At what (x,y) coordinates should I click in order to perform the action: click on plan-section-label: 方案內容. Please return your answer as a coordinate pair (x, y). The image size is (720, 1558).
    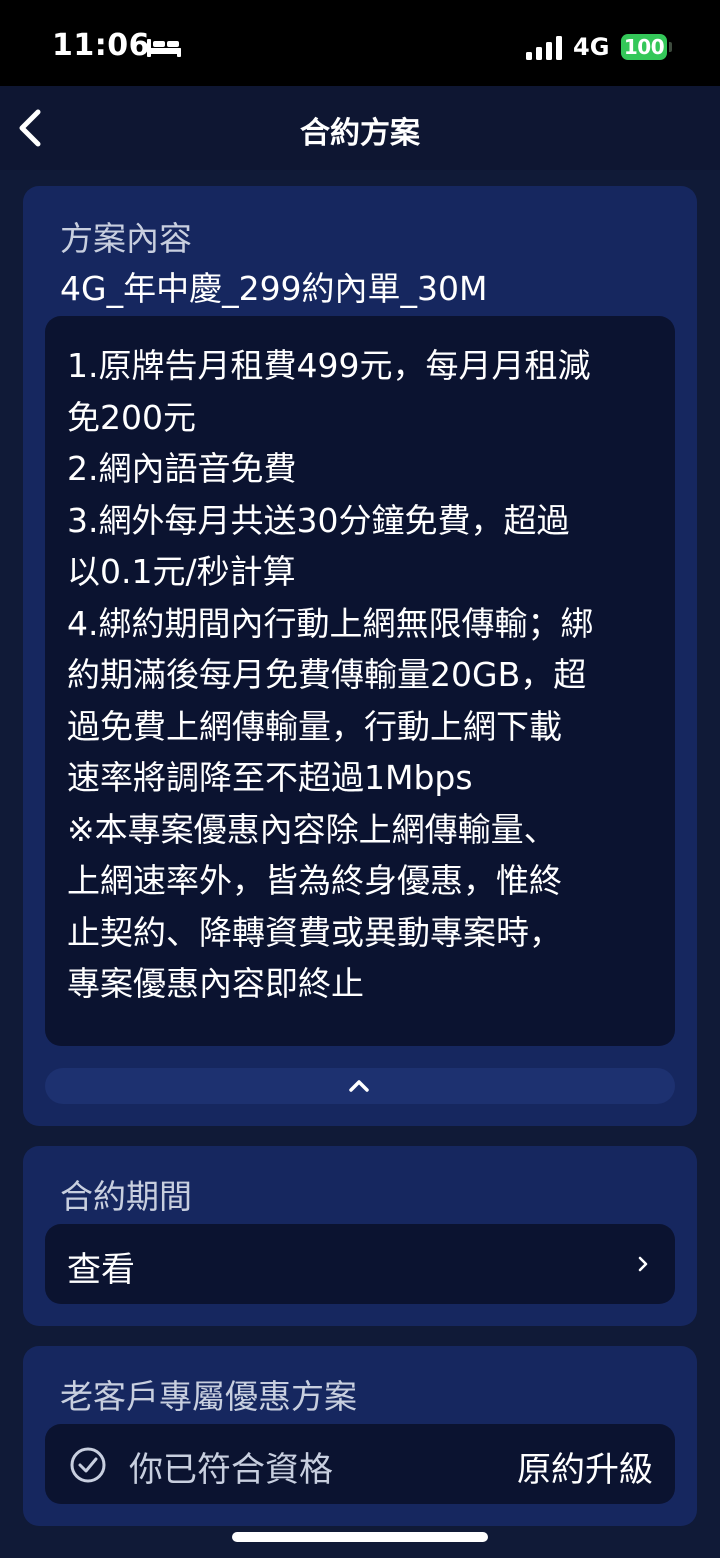
    Looking at the image, I should click on (126, 238).